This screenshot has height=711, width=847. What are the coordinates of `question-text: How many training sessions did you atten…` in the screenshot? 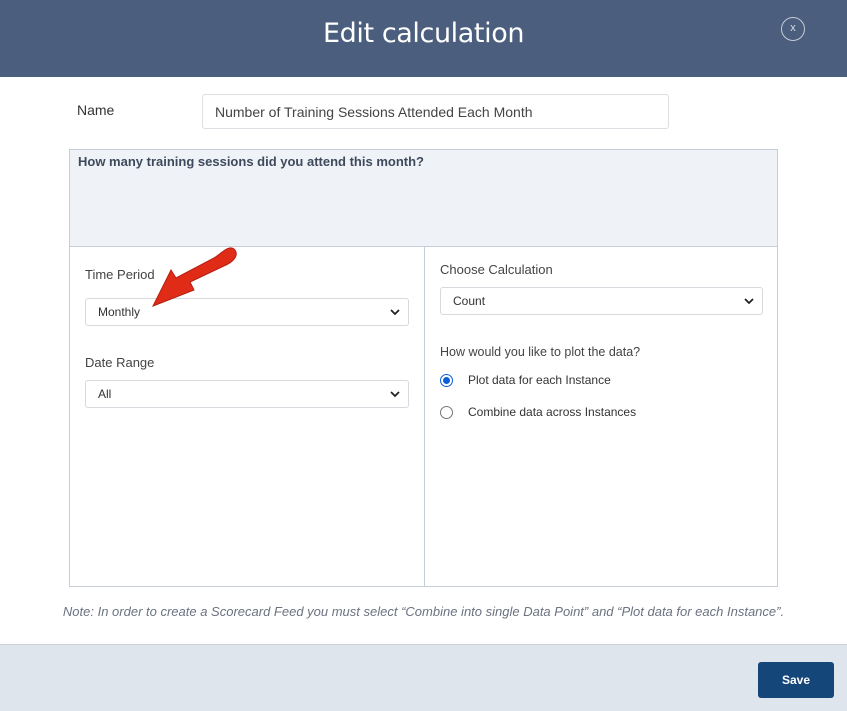 It's located at (251, 161).